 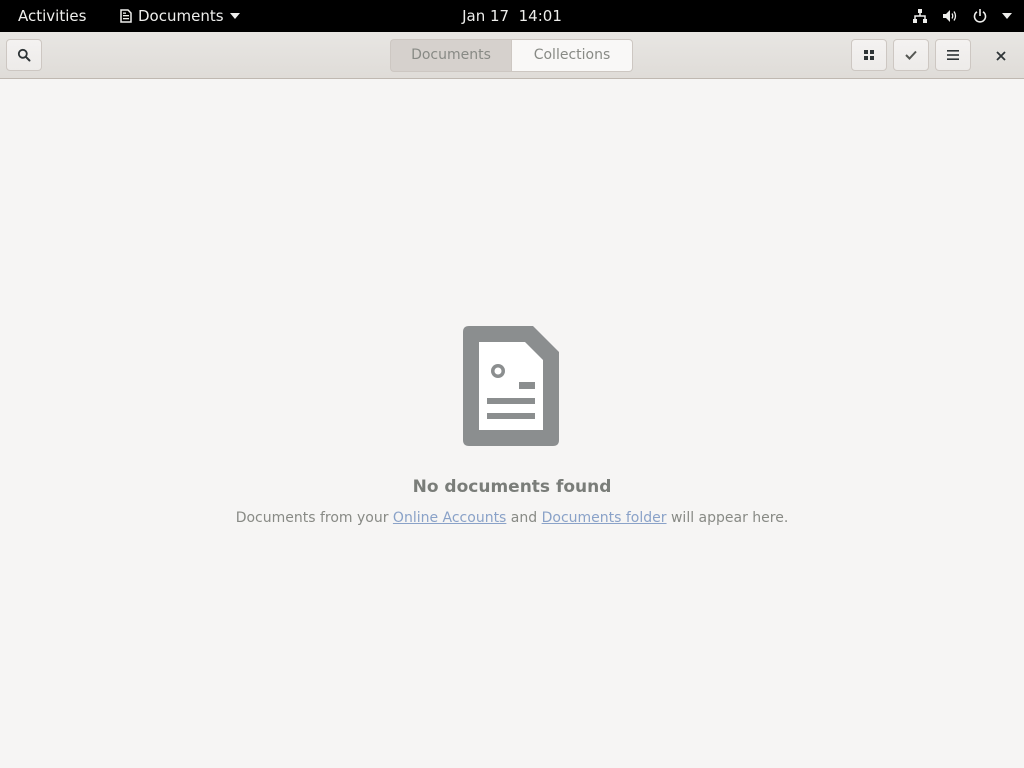 I want to click on volume-icon, so click(x=950, y=16).